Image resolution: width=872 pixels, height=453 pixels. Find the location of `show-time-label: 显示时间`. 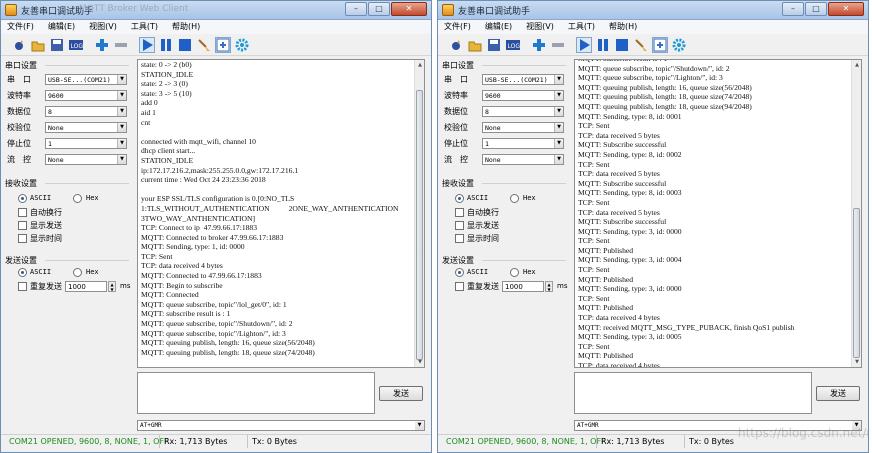

show-time-label: 显示时间 is located at coordinates (46, 238).